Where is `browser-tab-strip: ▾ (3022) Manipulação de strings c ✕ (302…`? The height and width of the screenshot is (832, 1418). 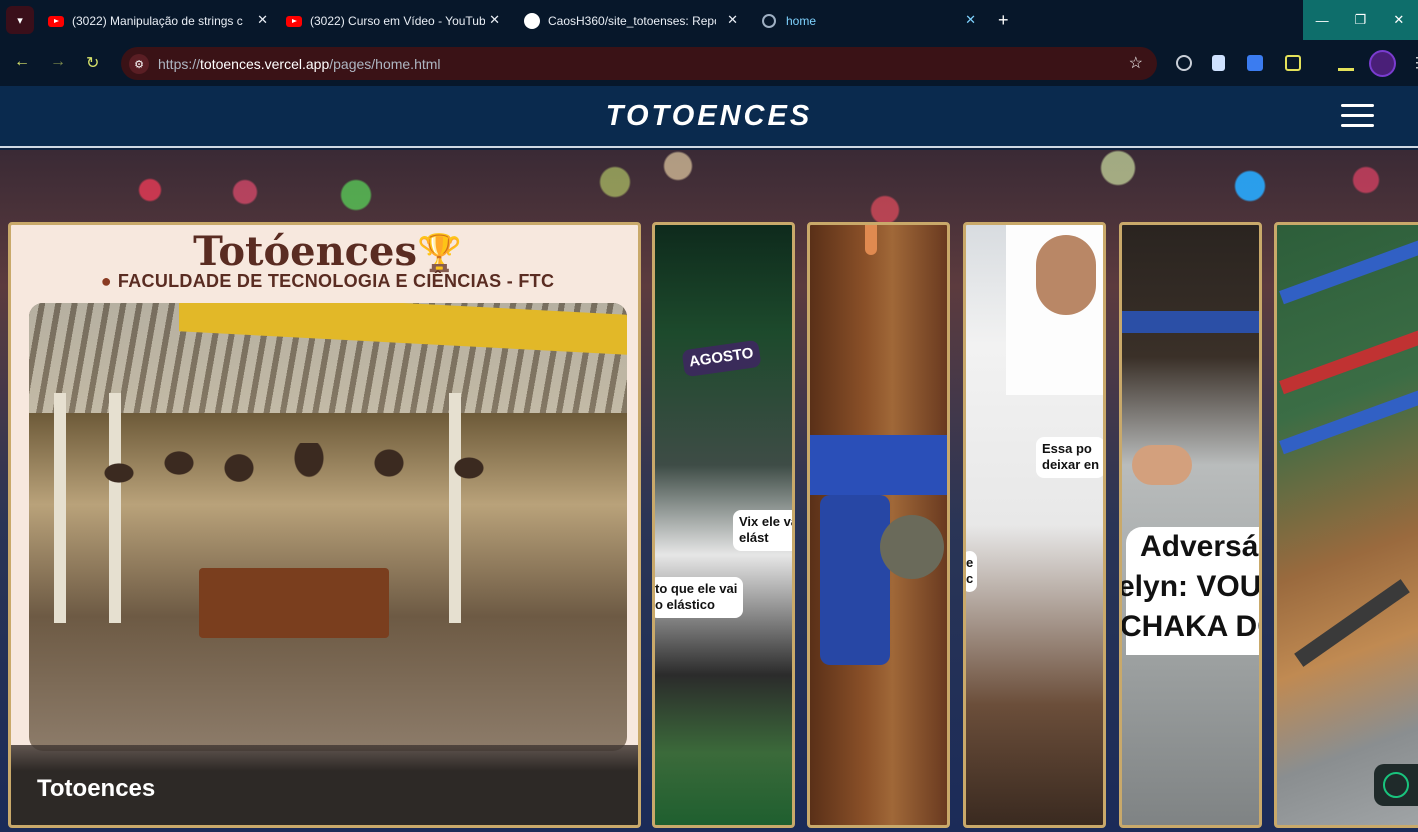
browser-tab-strip: ▾ (3022) Manipulação de strings c ✕ (302… is located at coordinates (709, 21).